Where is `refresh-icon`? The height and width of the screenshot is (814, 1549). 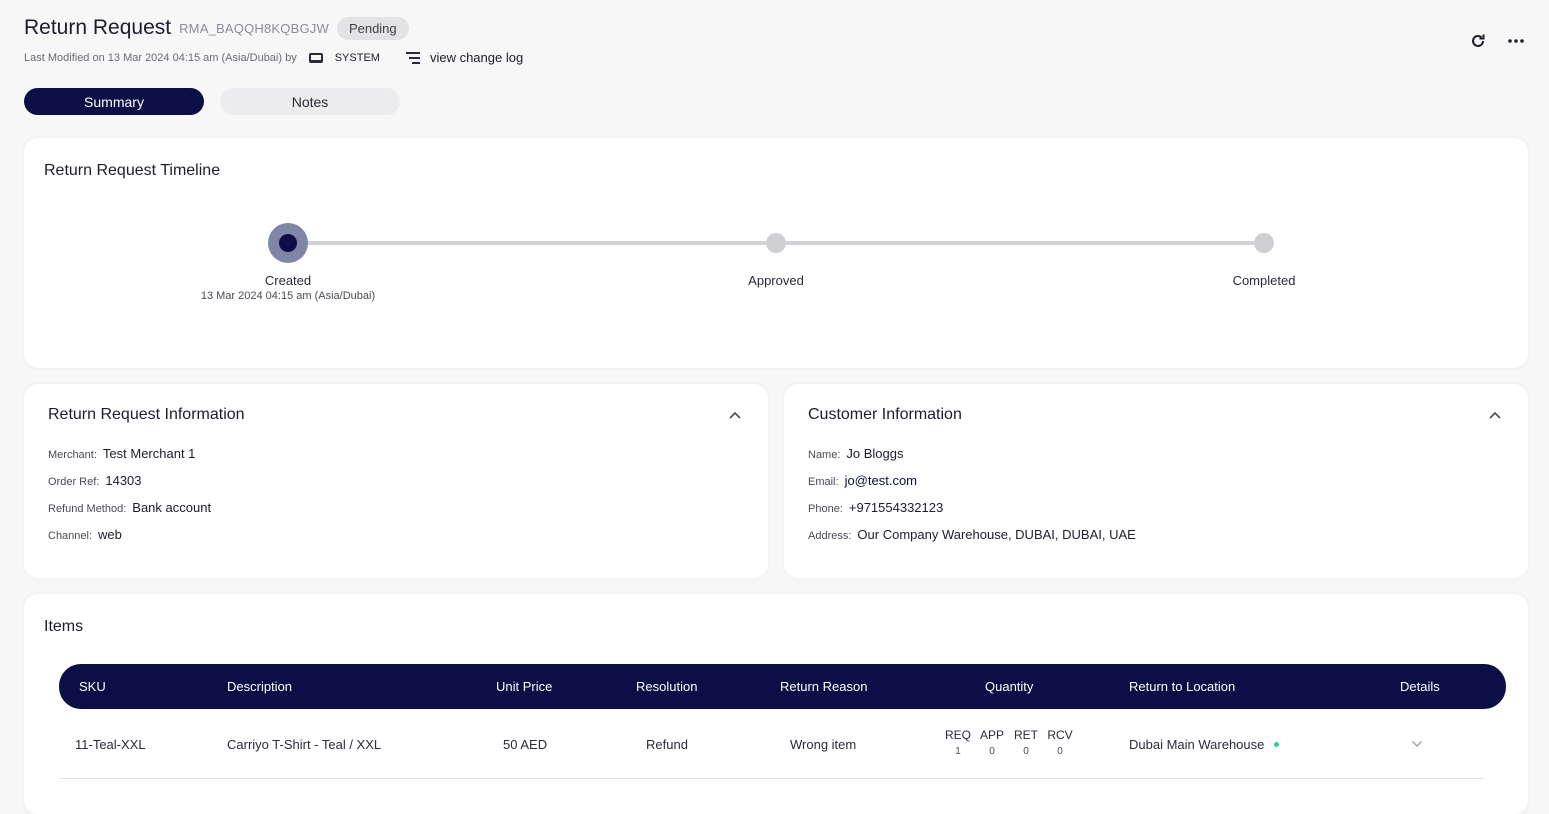 refresh-icon is located at coordinates (1478, 41).